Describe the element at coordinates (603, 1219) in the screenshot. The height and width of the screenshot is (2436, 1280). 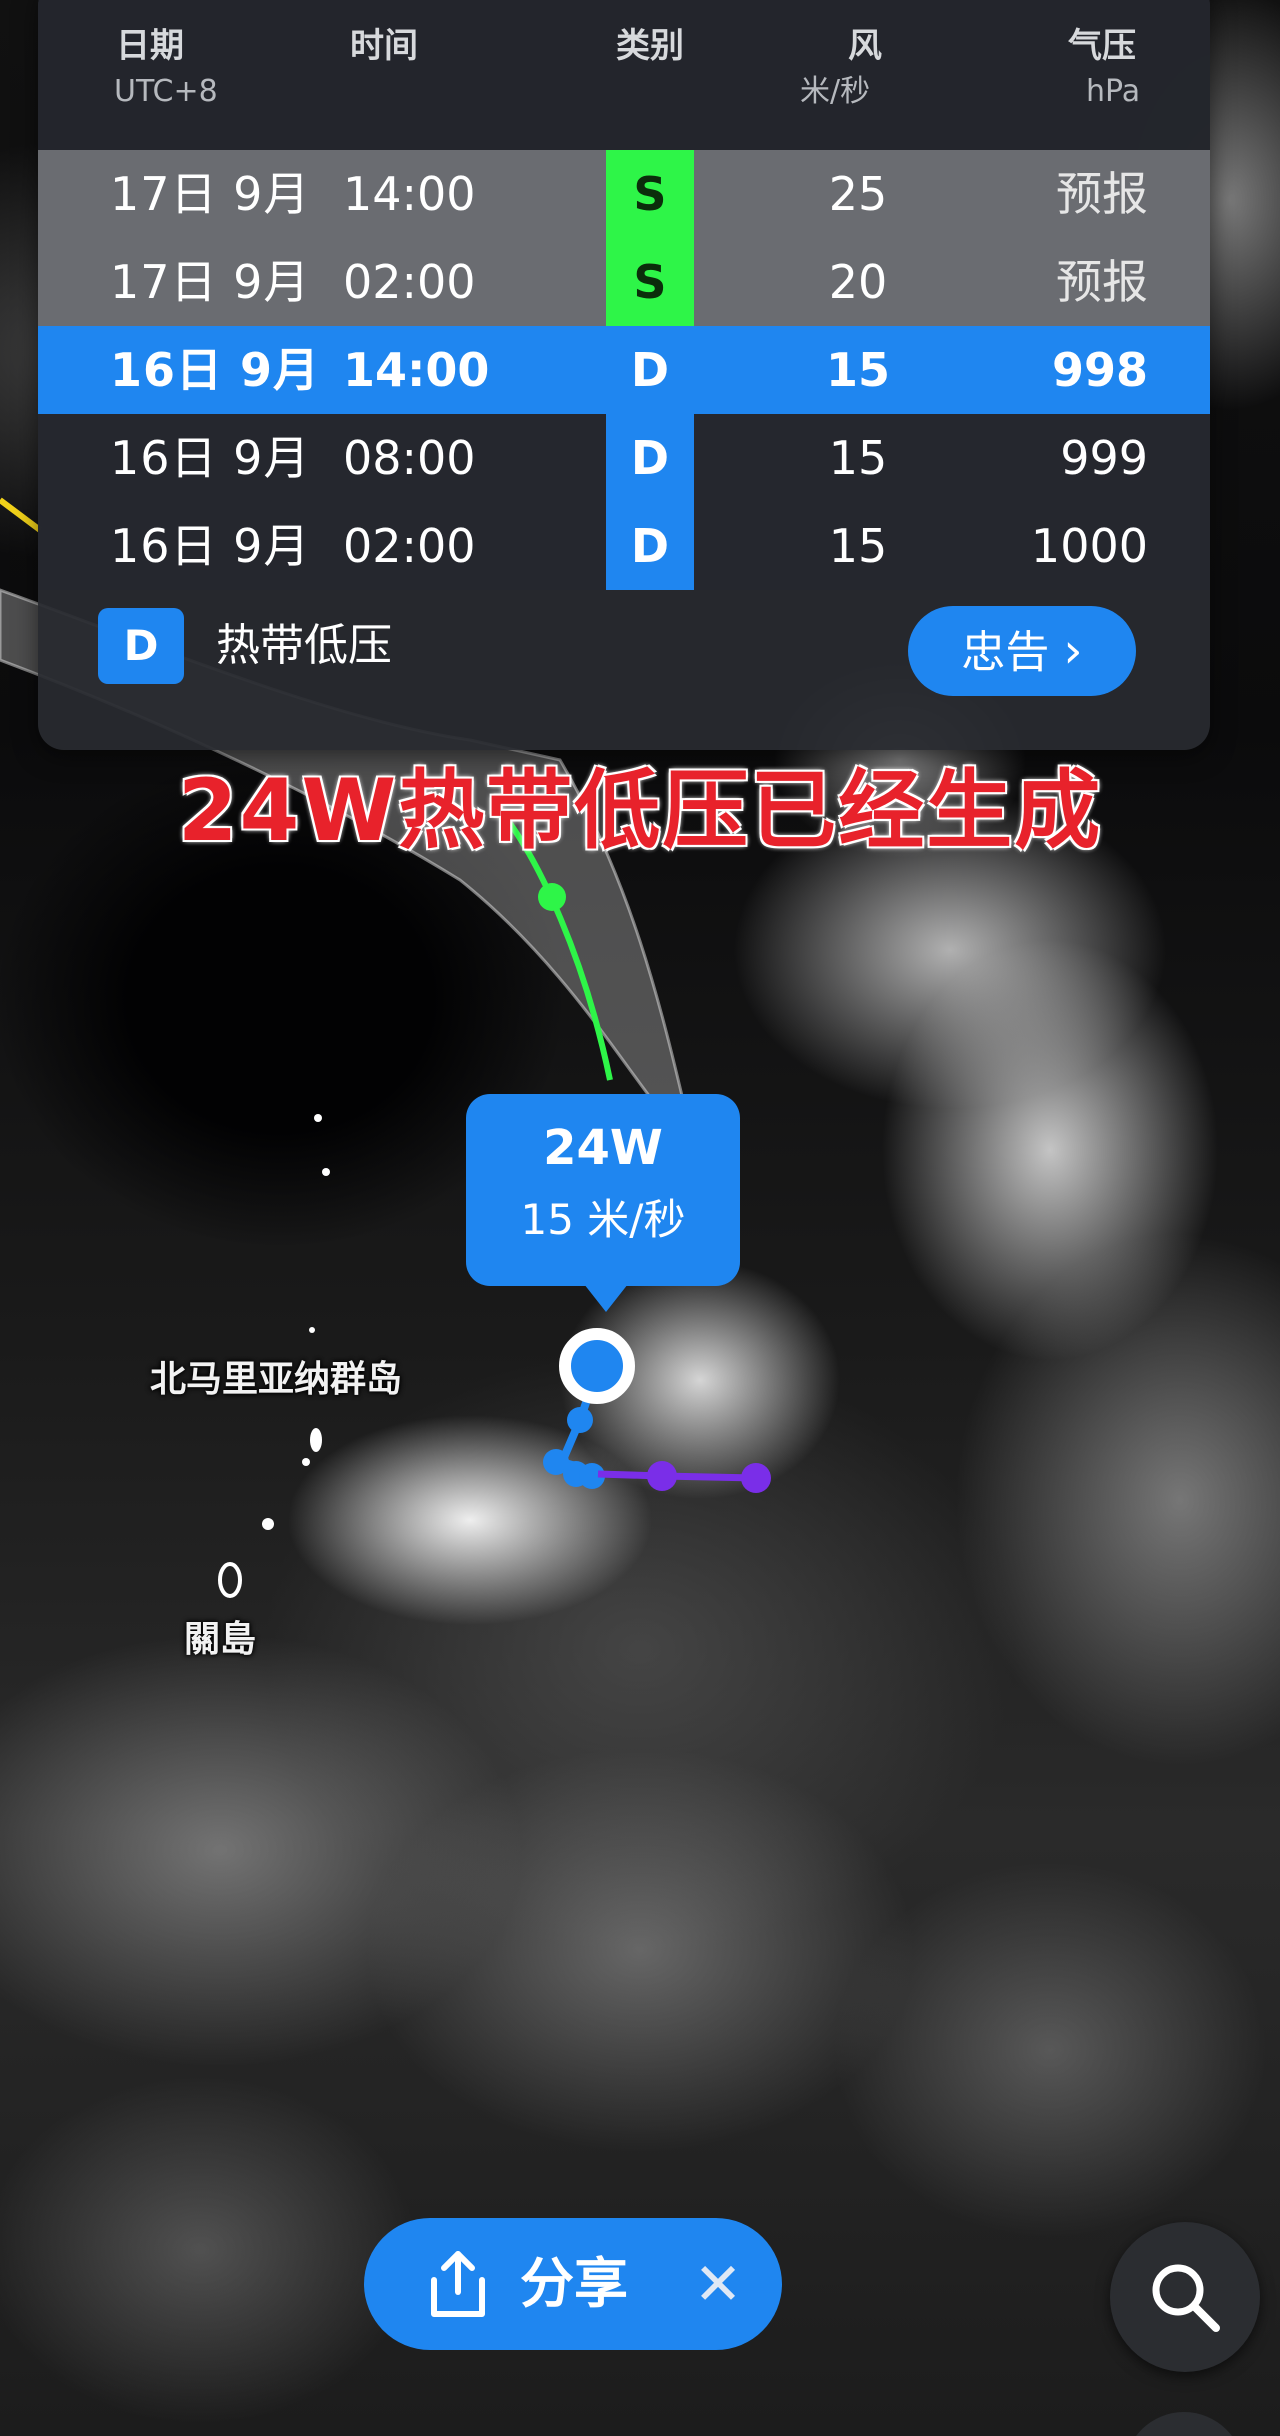
I see `storm-wind-speed: 15 米/秒` at that location.